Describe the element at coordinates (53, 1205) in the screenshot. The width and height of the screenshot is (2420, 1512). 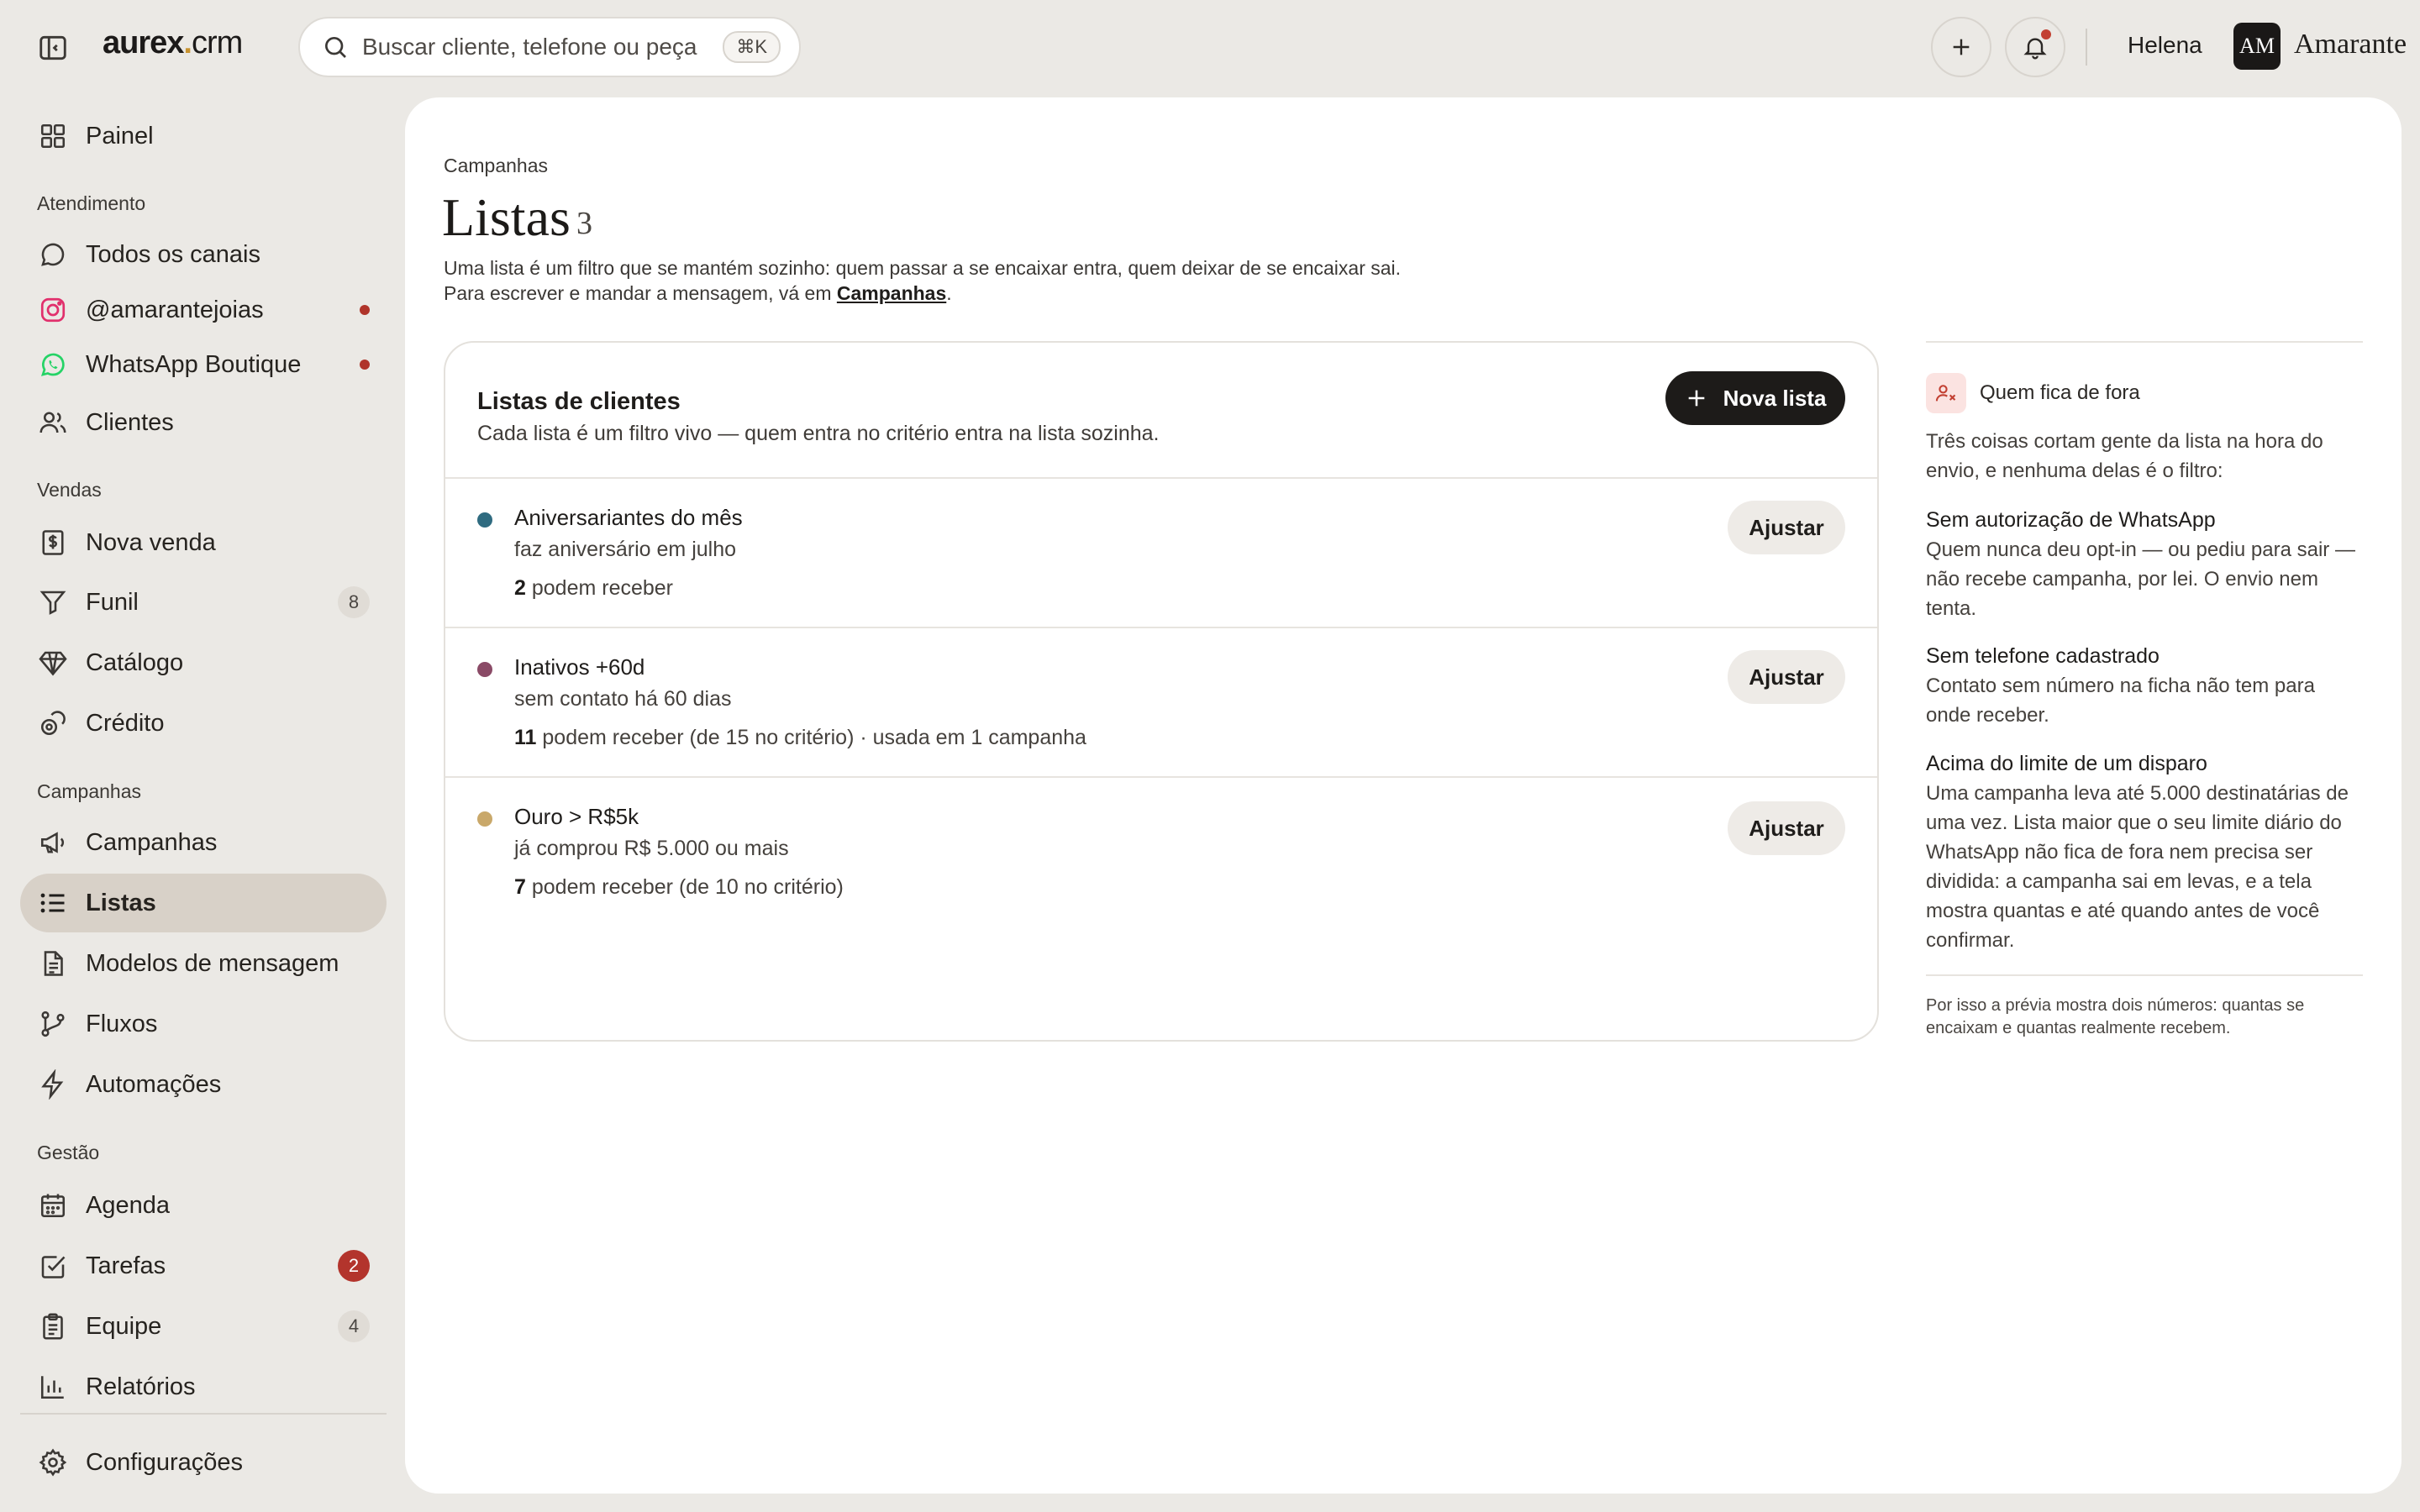
I see `calendar-icon` at that location.